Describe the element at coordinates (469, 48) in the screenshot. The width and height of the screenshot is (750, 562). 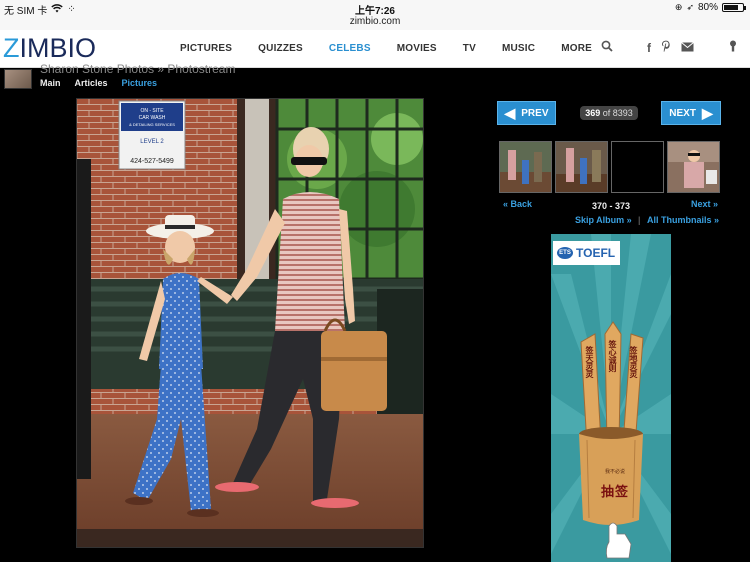
I see `nav-tv: TV` at that location.